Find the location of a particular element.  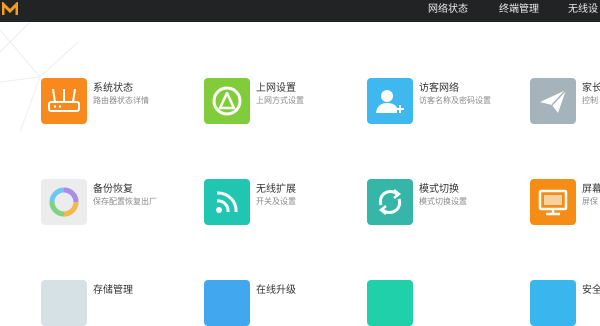

tile-subtitle: 模式切换设置 is located at coordinates (443, 201).